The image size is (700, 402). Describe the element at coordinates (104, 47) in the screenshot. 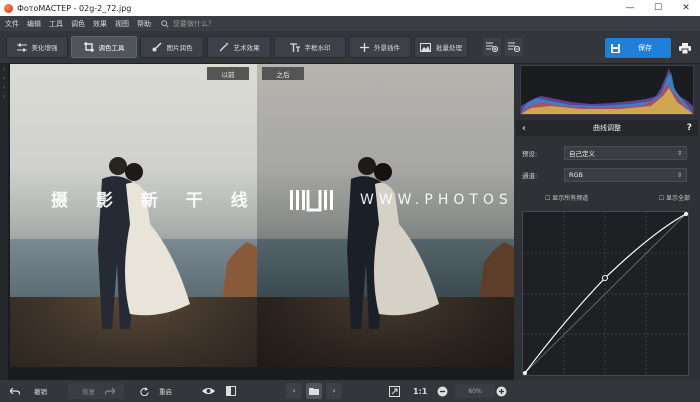

I see `tab-color-tools: 调色工具` at that location.